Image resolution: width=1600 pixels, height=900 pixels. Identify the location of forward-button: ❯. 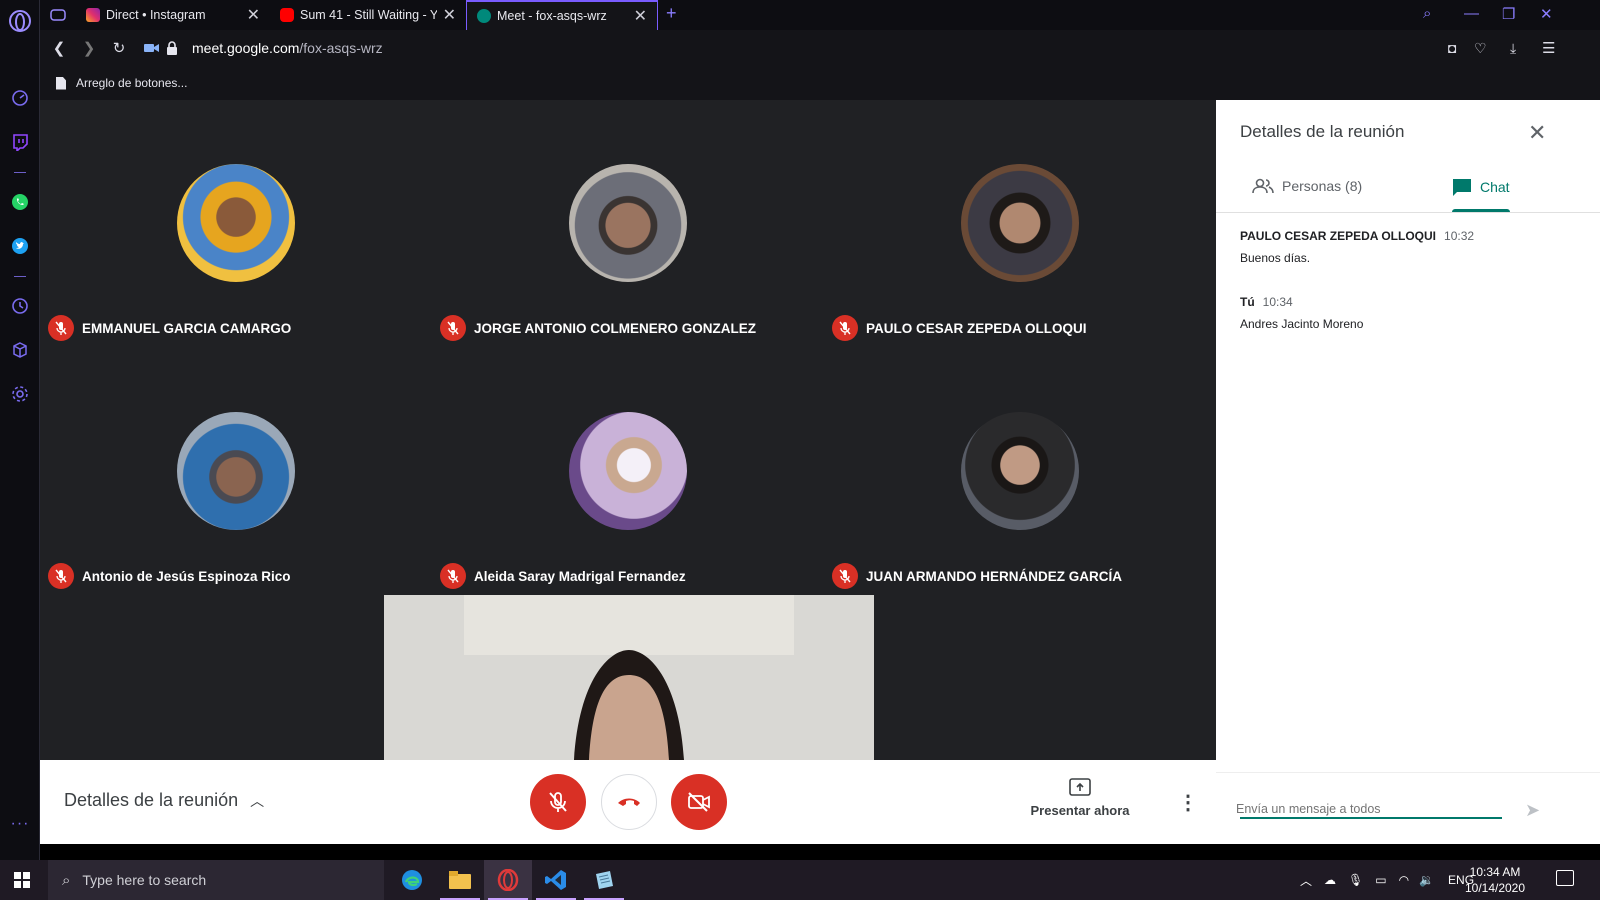
(89, 48).